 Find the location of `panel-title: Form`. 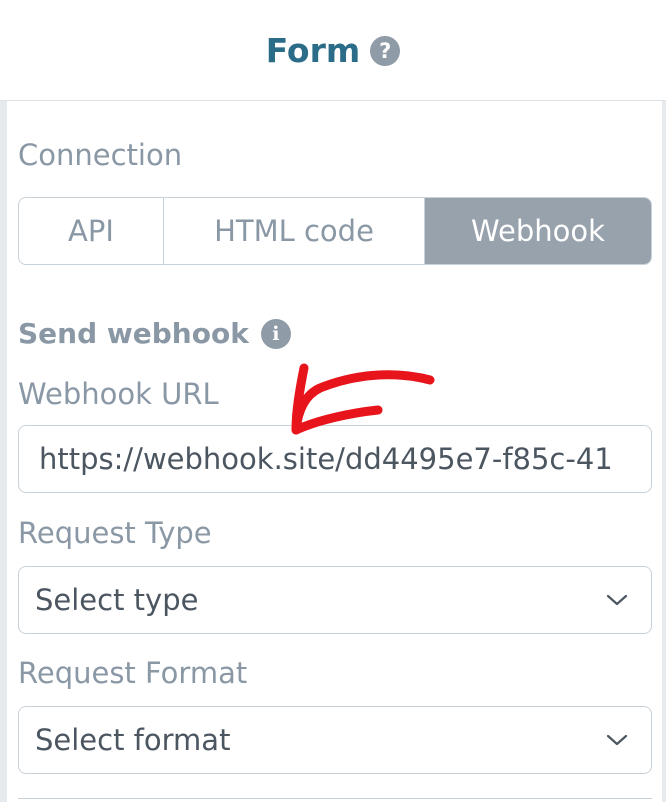

panel-title: Form is located at coordinates (313, 50).